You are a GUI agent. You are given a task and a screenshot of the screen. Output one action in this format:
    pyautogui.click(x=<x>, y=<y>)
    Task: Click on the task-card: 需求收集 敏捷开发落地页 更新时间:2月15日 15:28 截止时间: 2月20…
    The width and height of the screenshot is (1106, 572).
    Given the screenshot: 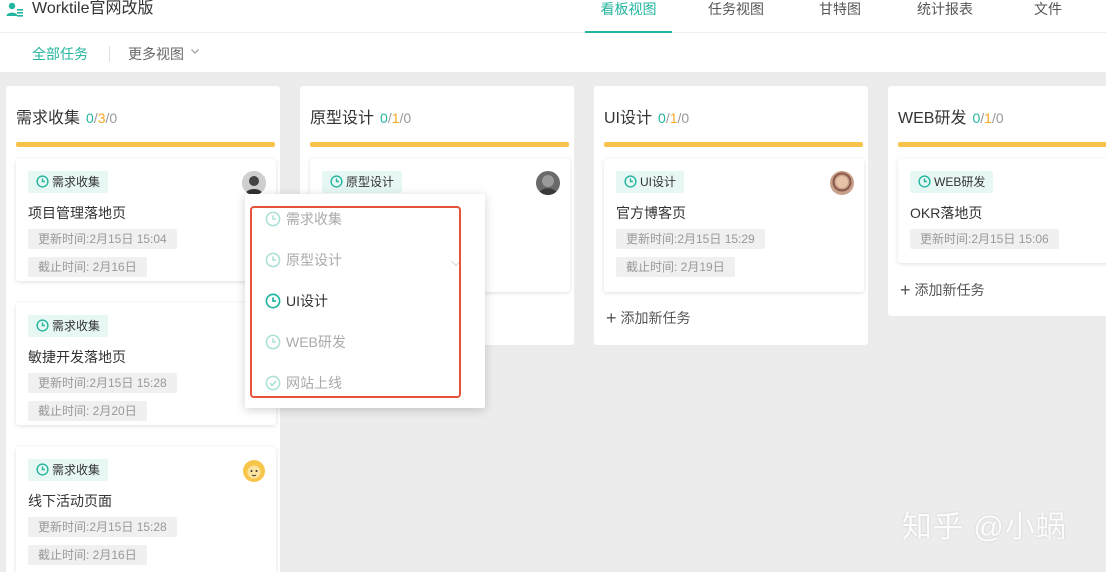 What is the action you would take?
    pyautogui.click(x=146, y=364)
    